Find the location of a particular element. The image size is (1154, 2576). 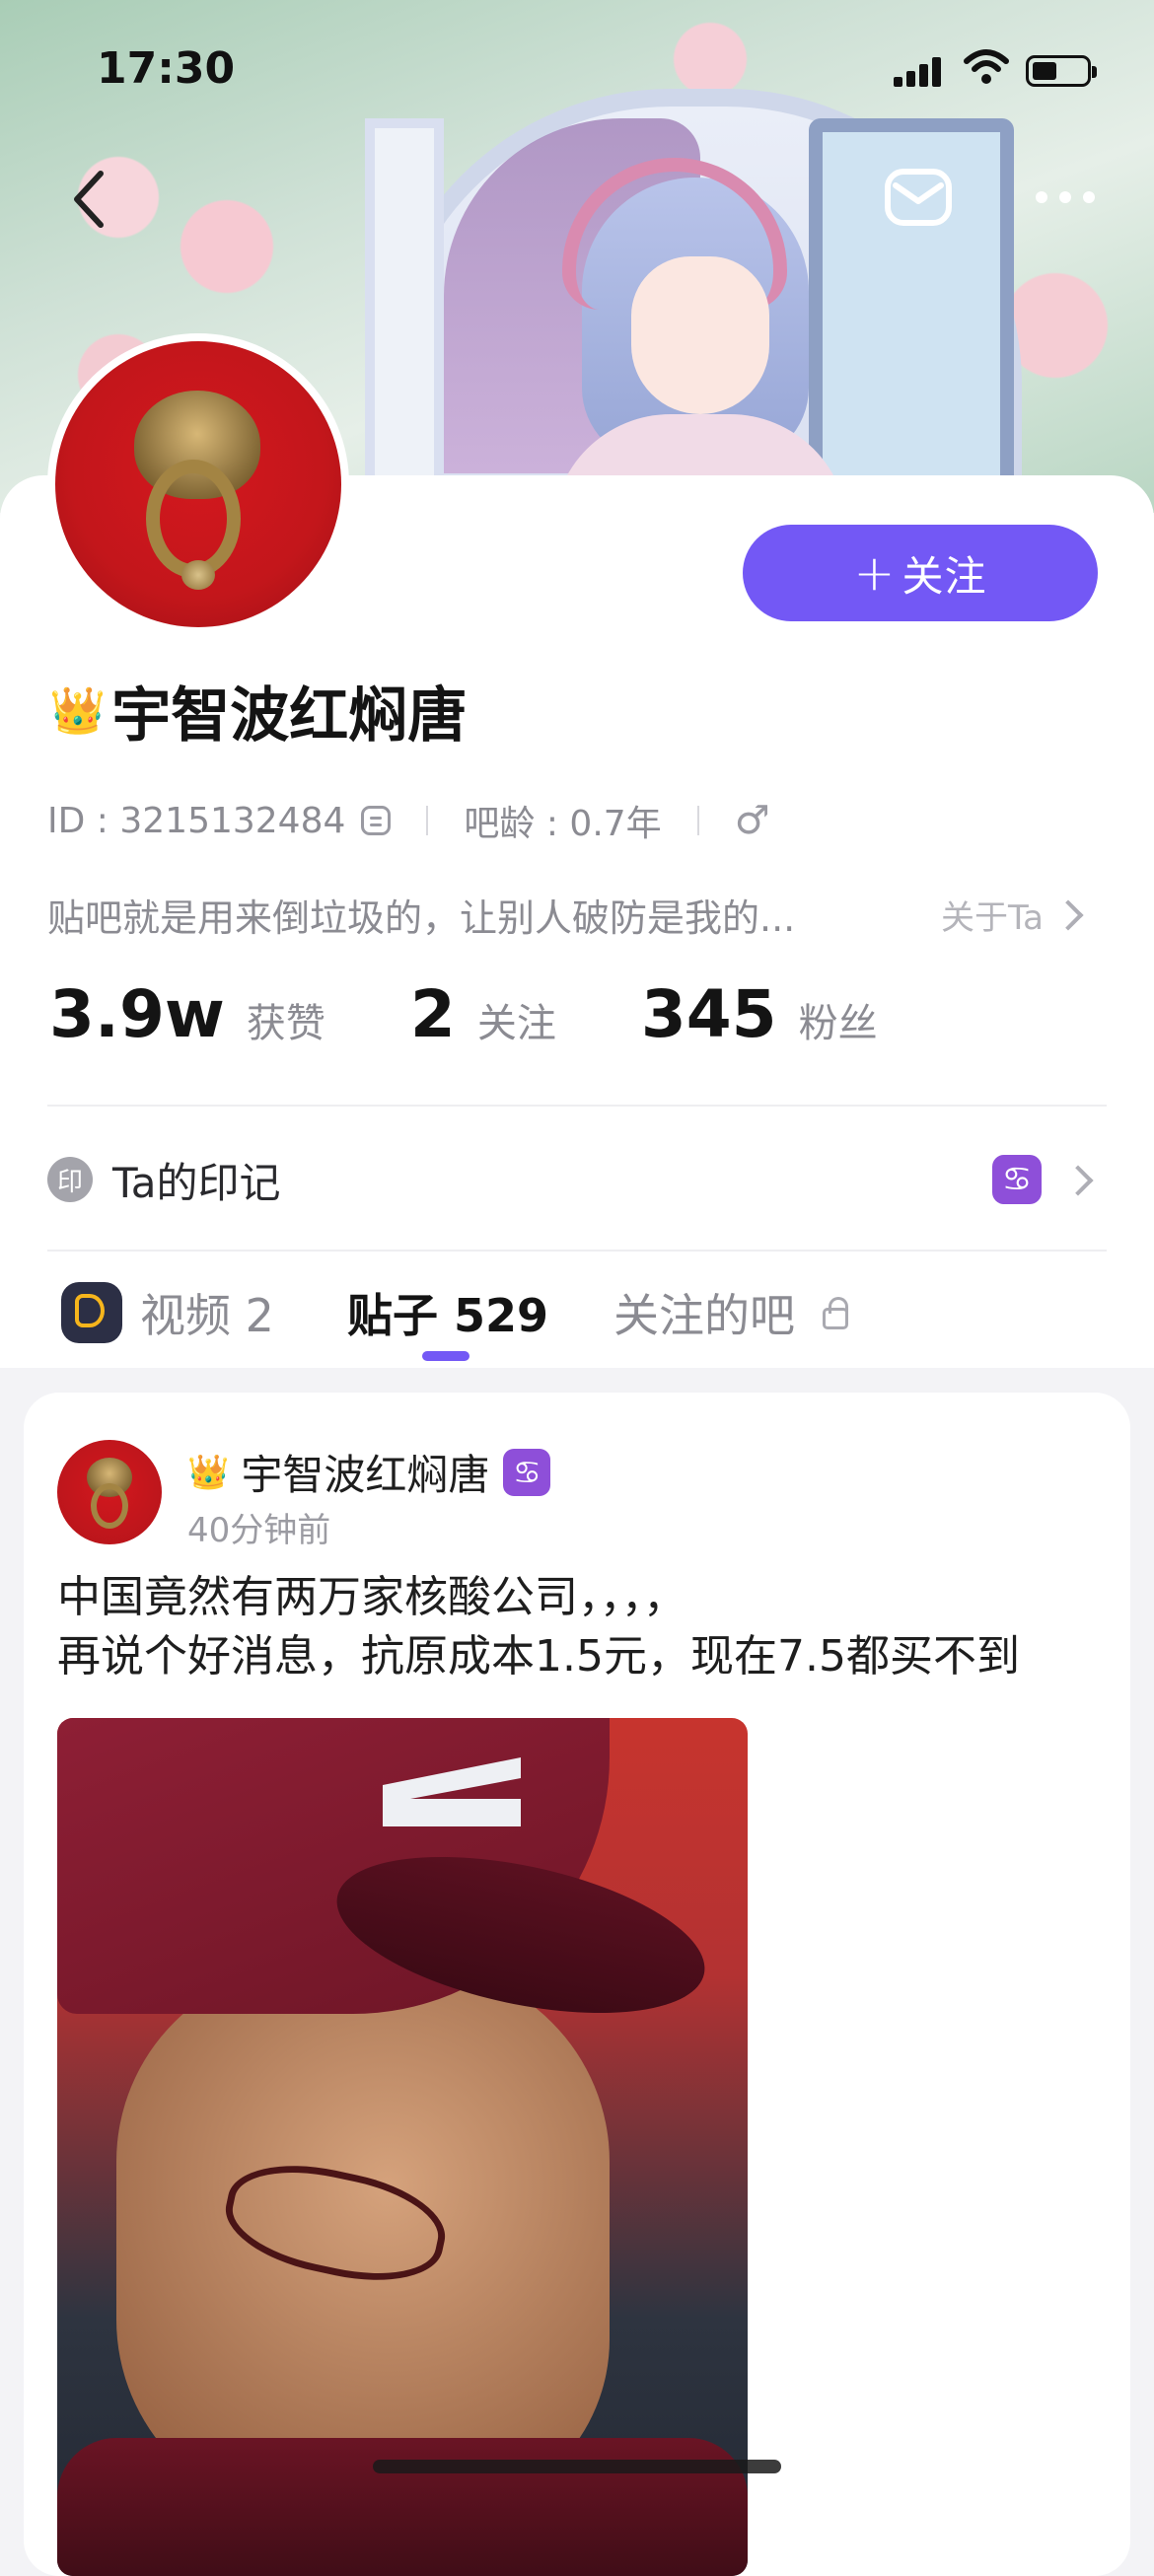

status-time: 17:30 is located at coordinates (167, 68).